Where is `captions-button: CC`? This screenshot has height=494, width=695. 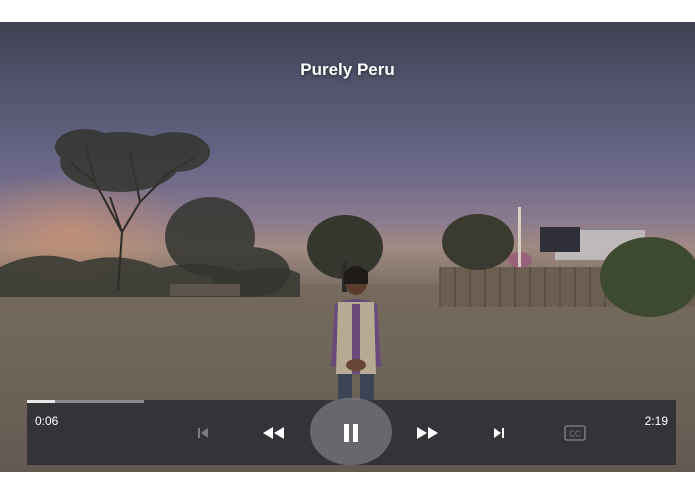
captions-button: CC is located at coordinates (575, 432).